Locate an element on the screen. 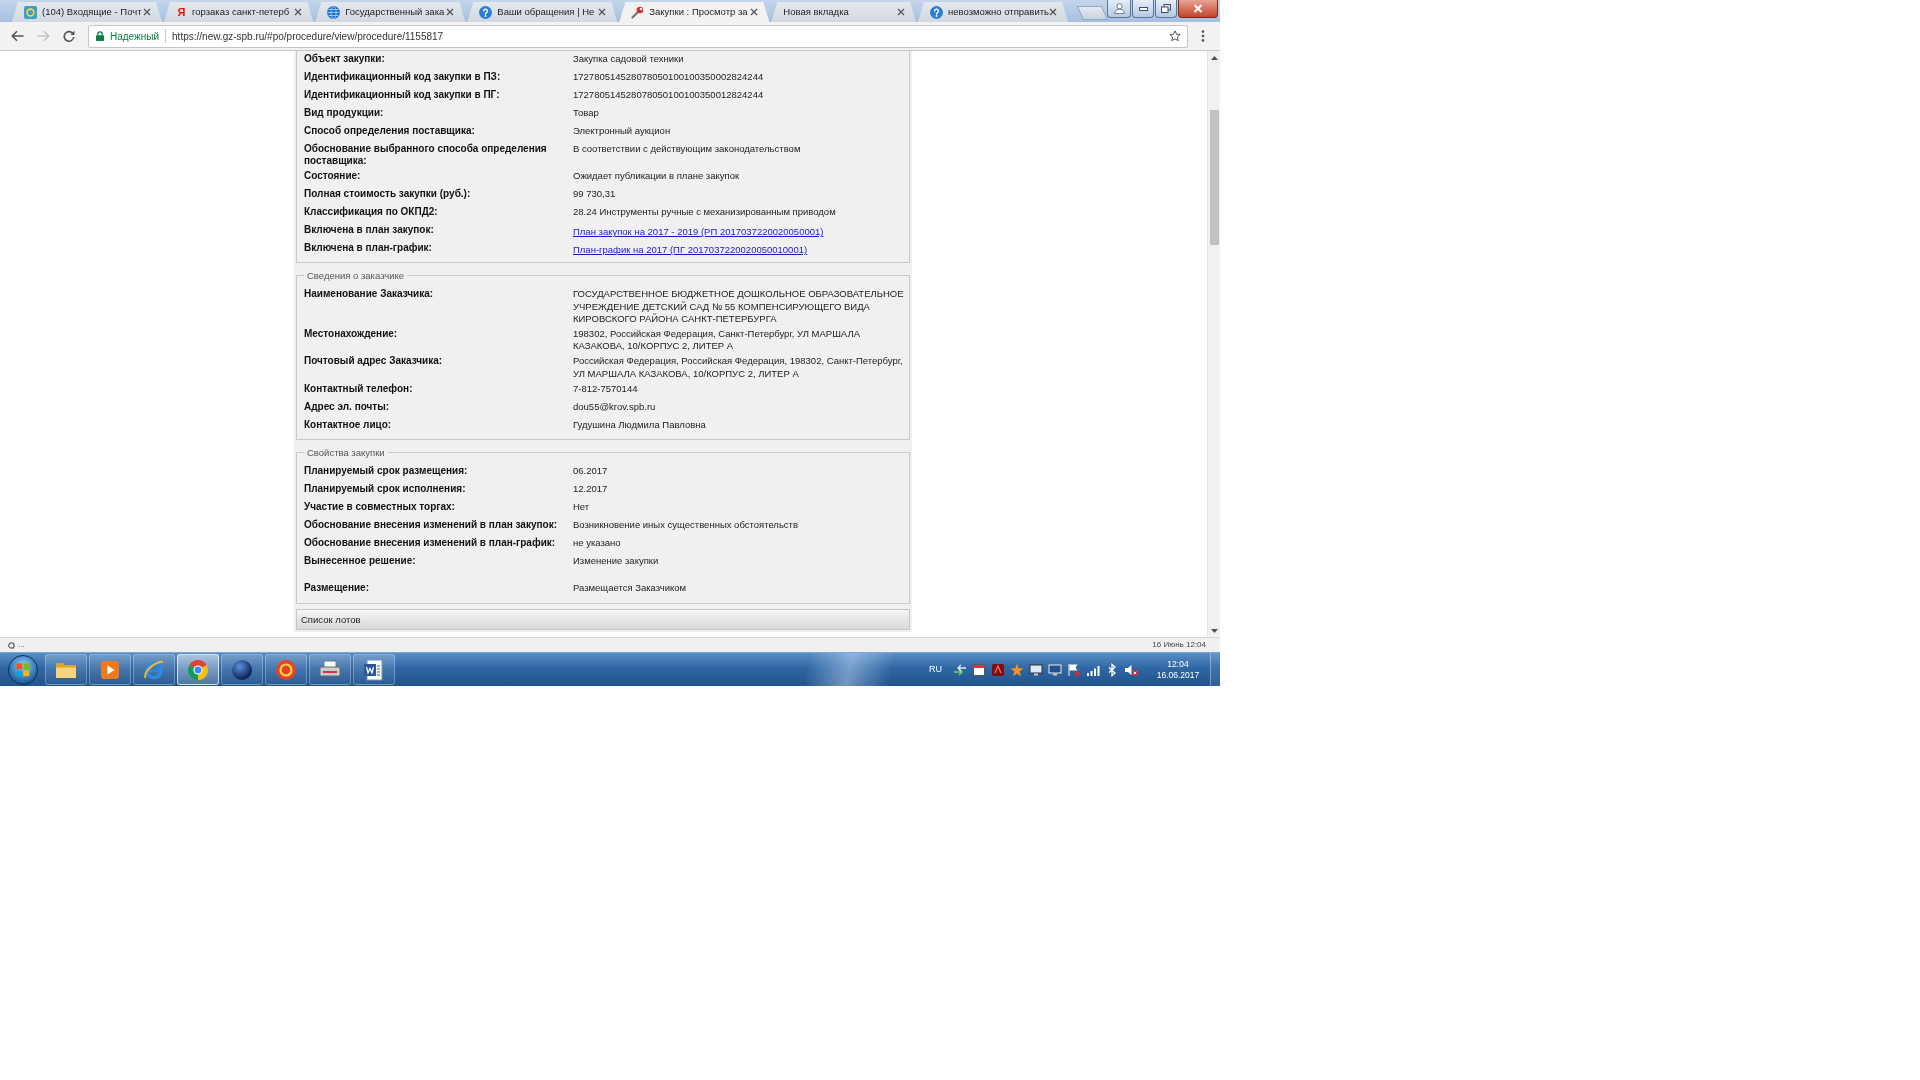  browser-tab: Государственный зака is located at coordinates (390, 12).